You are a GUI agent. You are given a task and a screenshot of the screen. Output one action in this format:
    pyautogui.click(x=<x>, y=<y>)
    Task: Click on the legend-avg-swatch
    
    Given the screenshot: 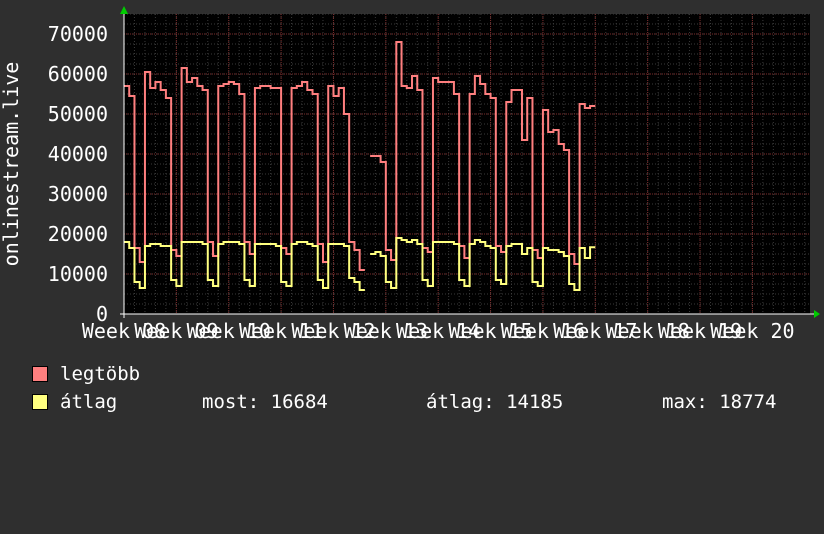 What is the action you would take?
    pyautogui.click(x=40, y=402)
    